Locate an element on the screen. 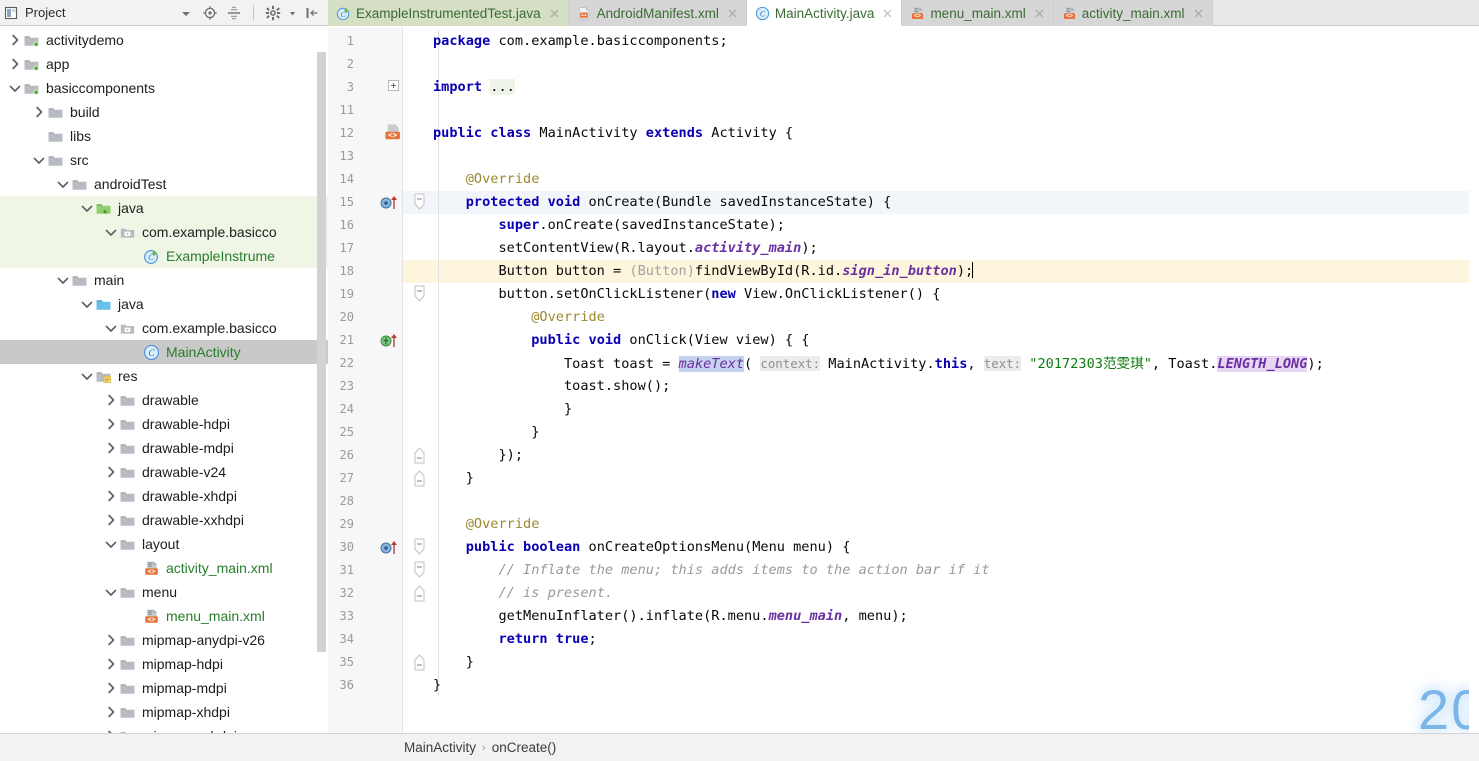 This screenshot has width=1479, height=761. code-line: // is present. is located at coordinates (523, 593).